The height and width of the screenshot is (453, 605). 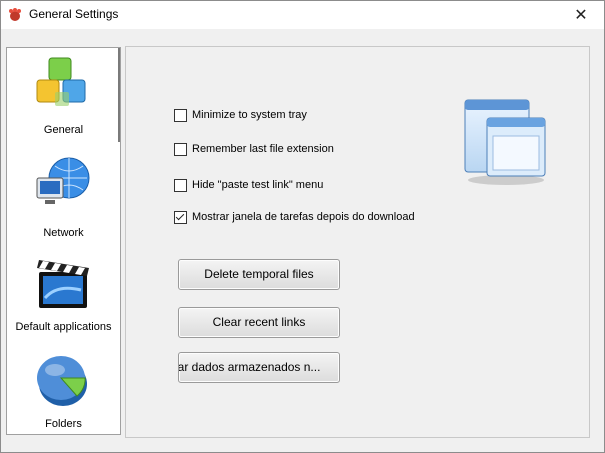 I want to click on option-label: Hide "paste test link" menu, so click(x=258, y=185).